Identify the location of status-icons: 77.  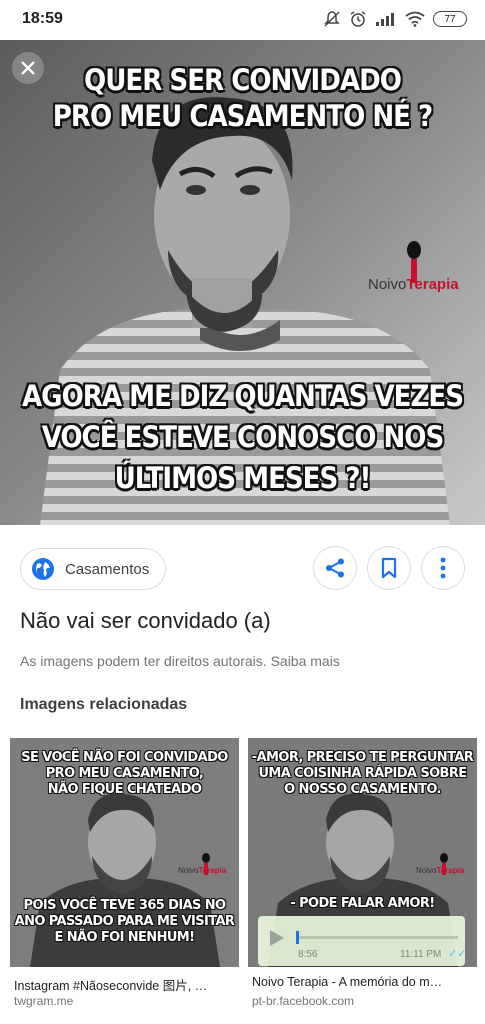
(395, 19).